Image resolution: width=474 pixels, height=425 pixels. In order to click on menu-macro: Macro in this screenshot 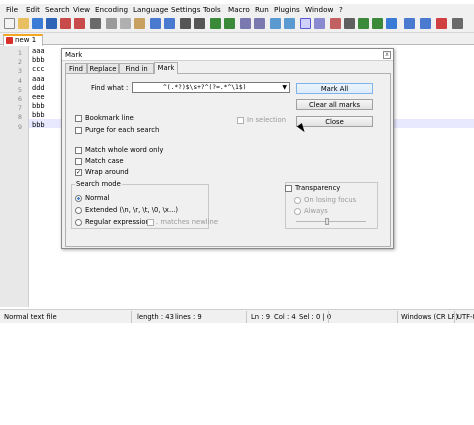, I will do `click(239, 9)`.